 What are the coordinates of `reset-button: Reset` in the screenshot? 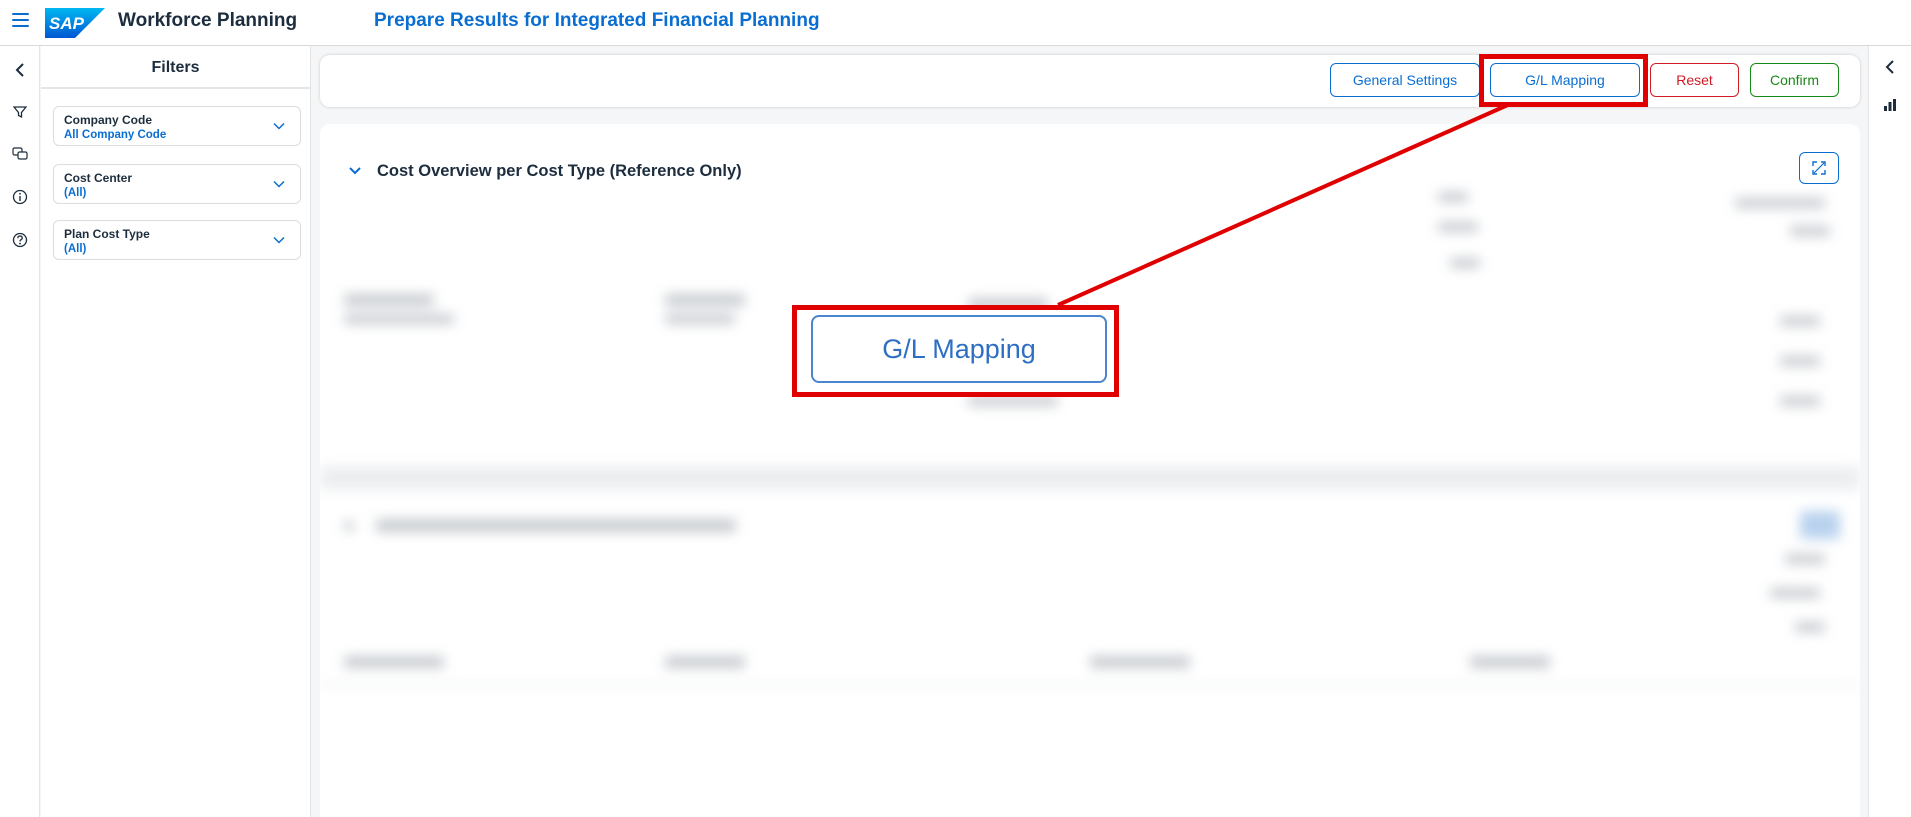 It's located at (1694, 80).